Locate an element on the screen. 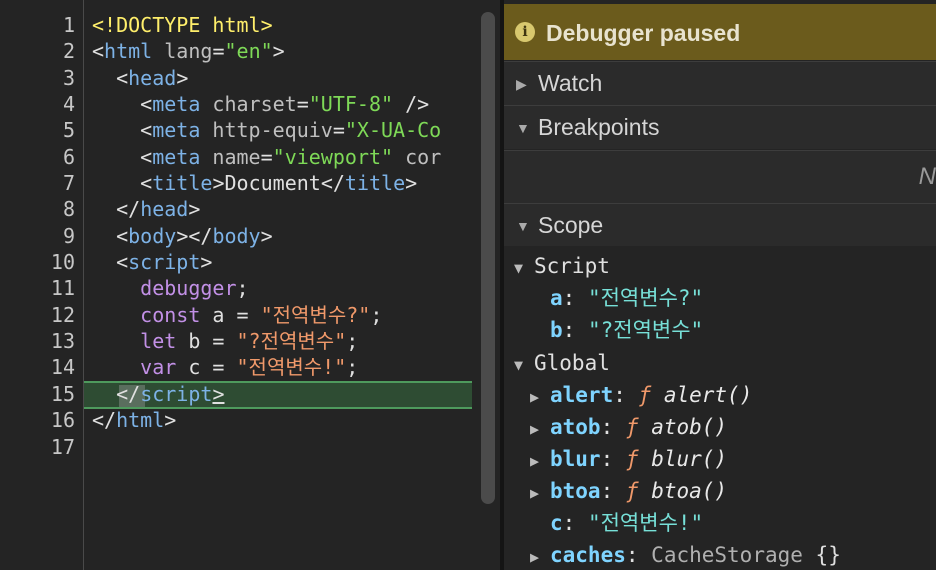 This screenshot has width=936, height=570. code-line: <meta charset="UTF-8" /> is located at coordinates (282, 104).